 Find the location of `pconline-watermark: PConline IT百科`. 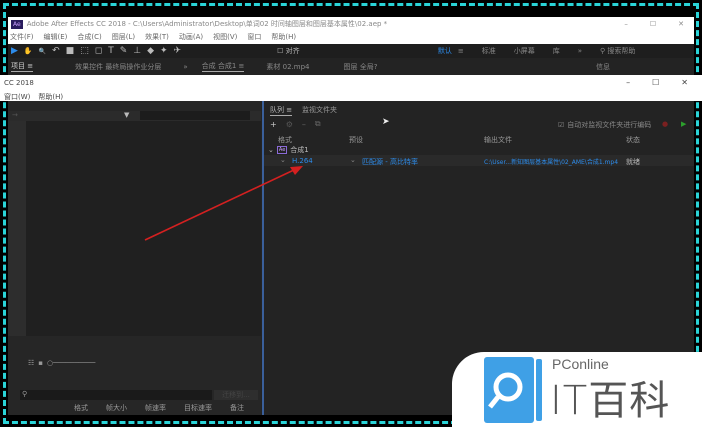

pconline-watermark: PConline IT百科 is located at coordinates (577, 389).